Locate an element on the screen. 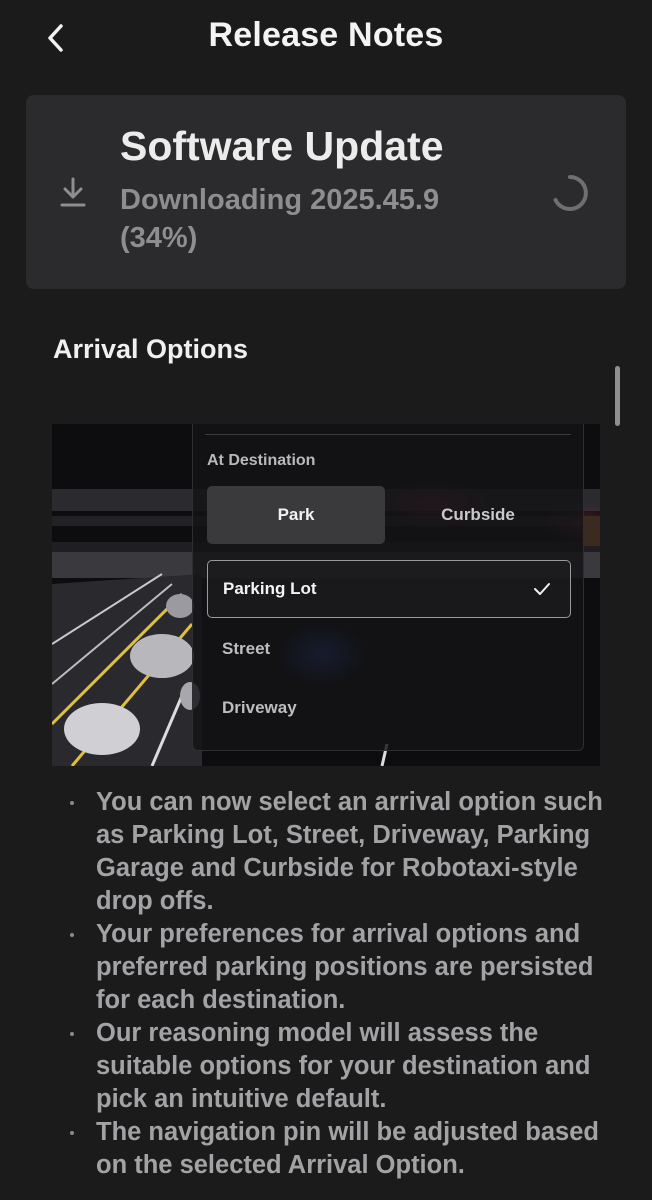 This screenshot has width=652, height=1200. option-parking-lot: Parking Lot is located at coordinates (389, 589).